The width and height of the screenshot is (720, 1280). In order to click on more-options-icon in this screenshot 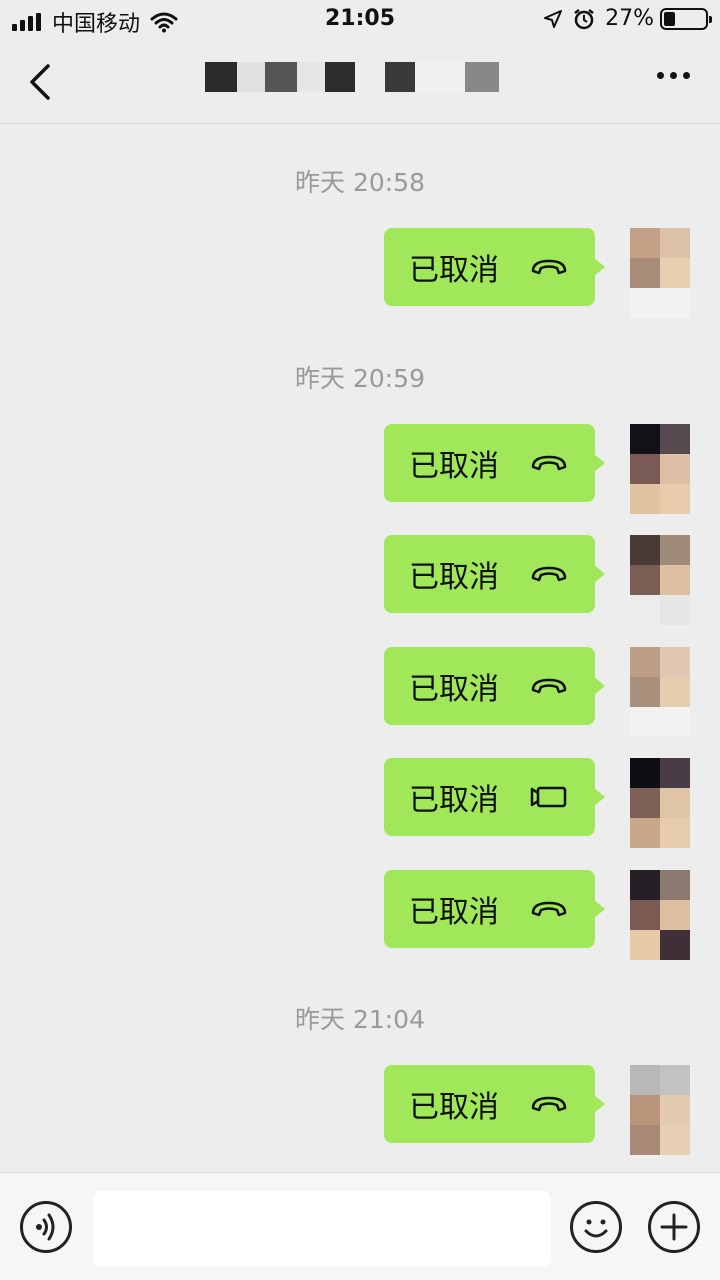, I will do `click(670, 75)`.